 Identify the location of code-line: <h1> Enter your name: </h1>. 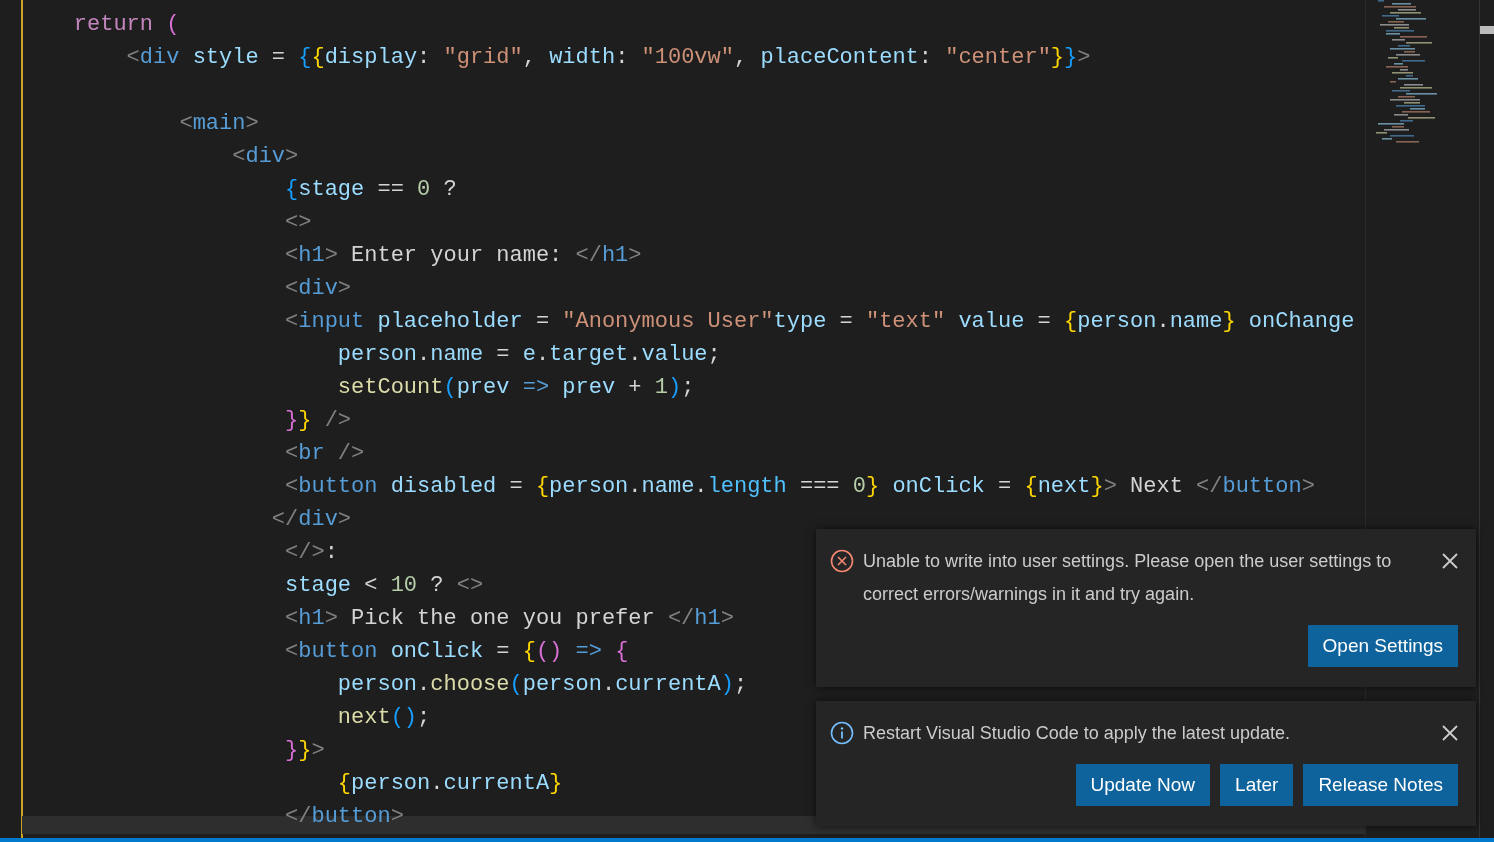
(463, 256).